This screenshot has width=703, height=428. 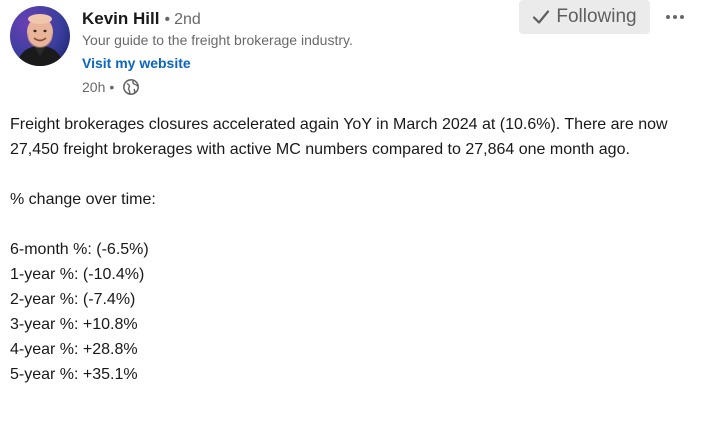 I want to click on avatar, so click(x=40, y=36).